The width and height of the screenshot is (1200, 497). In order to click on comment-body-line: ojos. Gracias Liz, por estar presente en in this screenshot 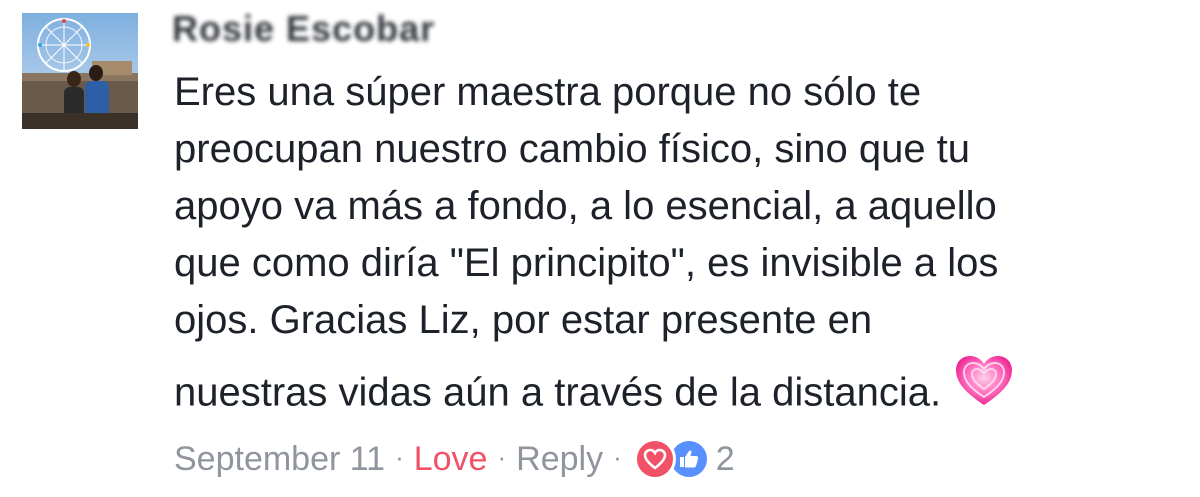, I will do `click(523, 320)`.